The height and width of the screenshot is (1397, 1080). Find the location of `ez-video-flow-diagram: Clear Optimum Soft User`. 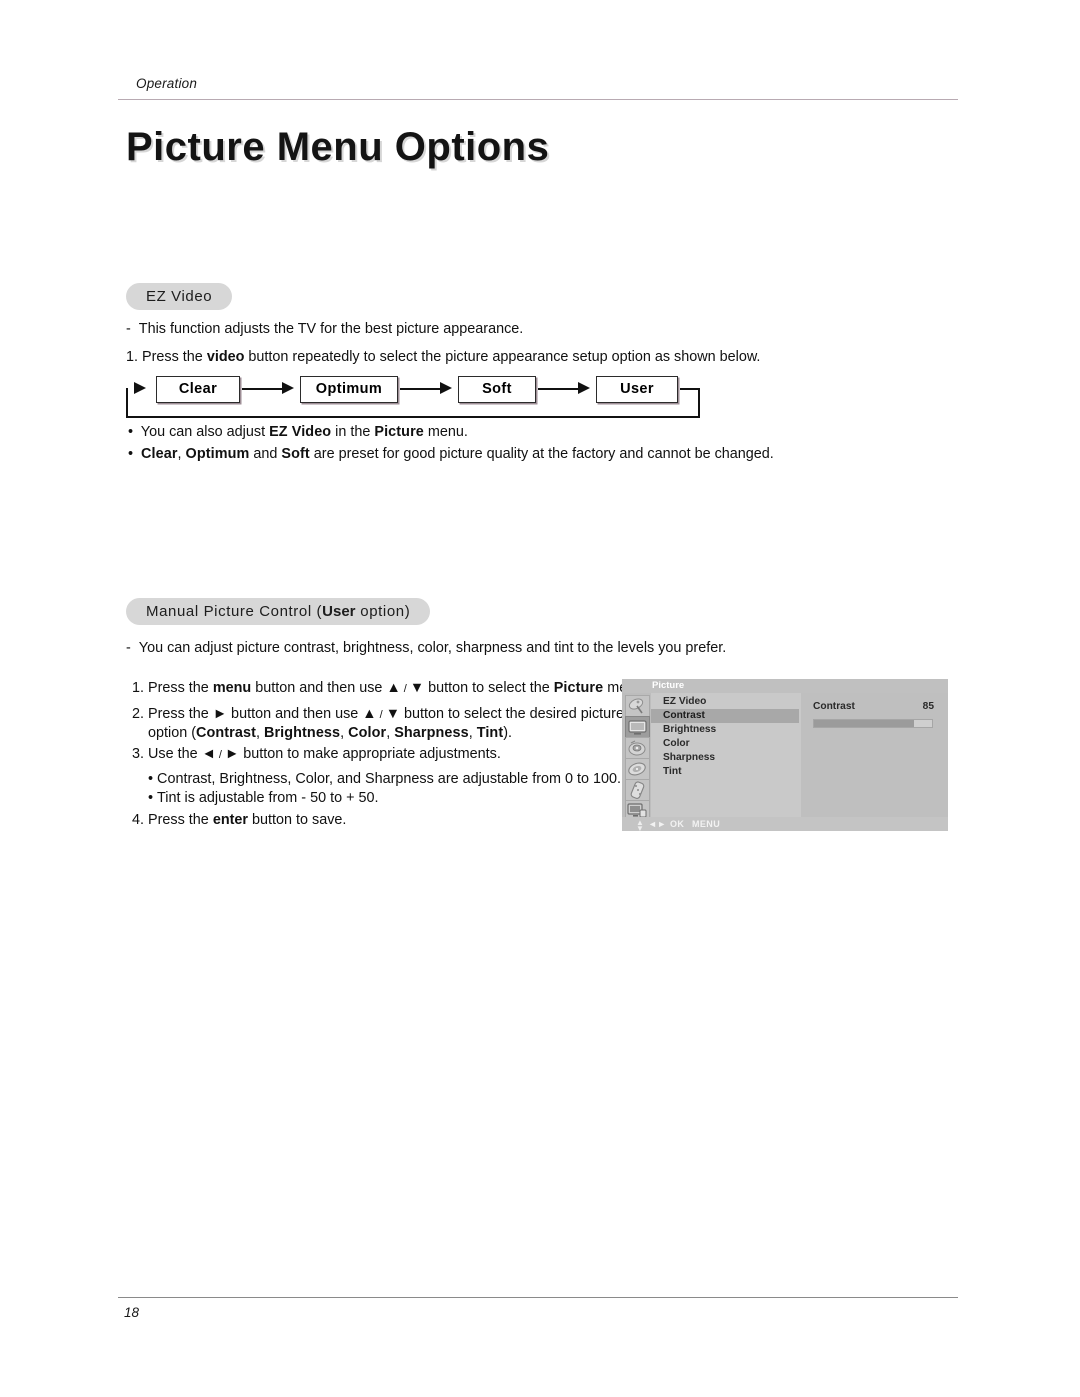

ez-video-flow-diagram: Clear Optimum Soft User is located at coordinates (413, 398).